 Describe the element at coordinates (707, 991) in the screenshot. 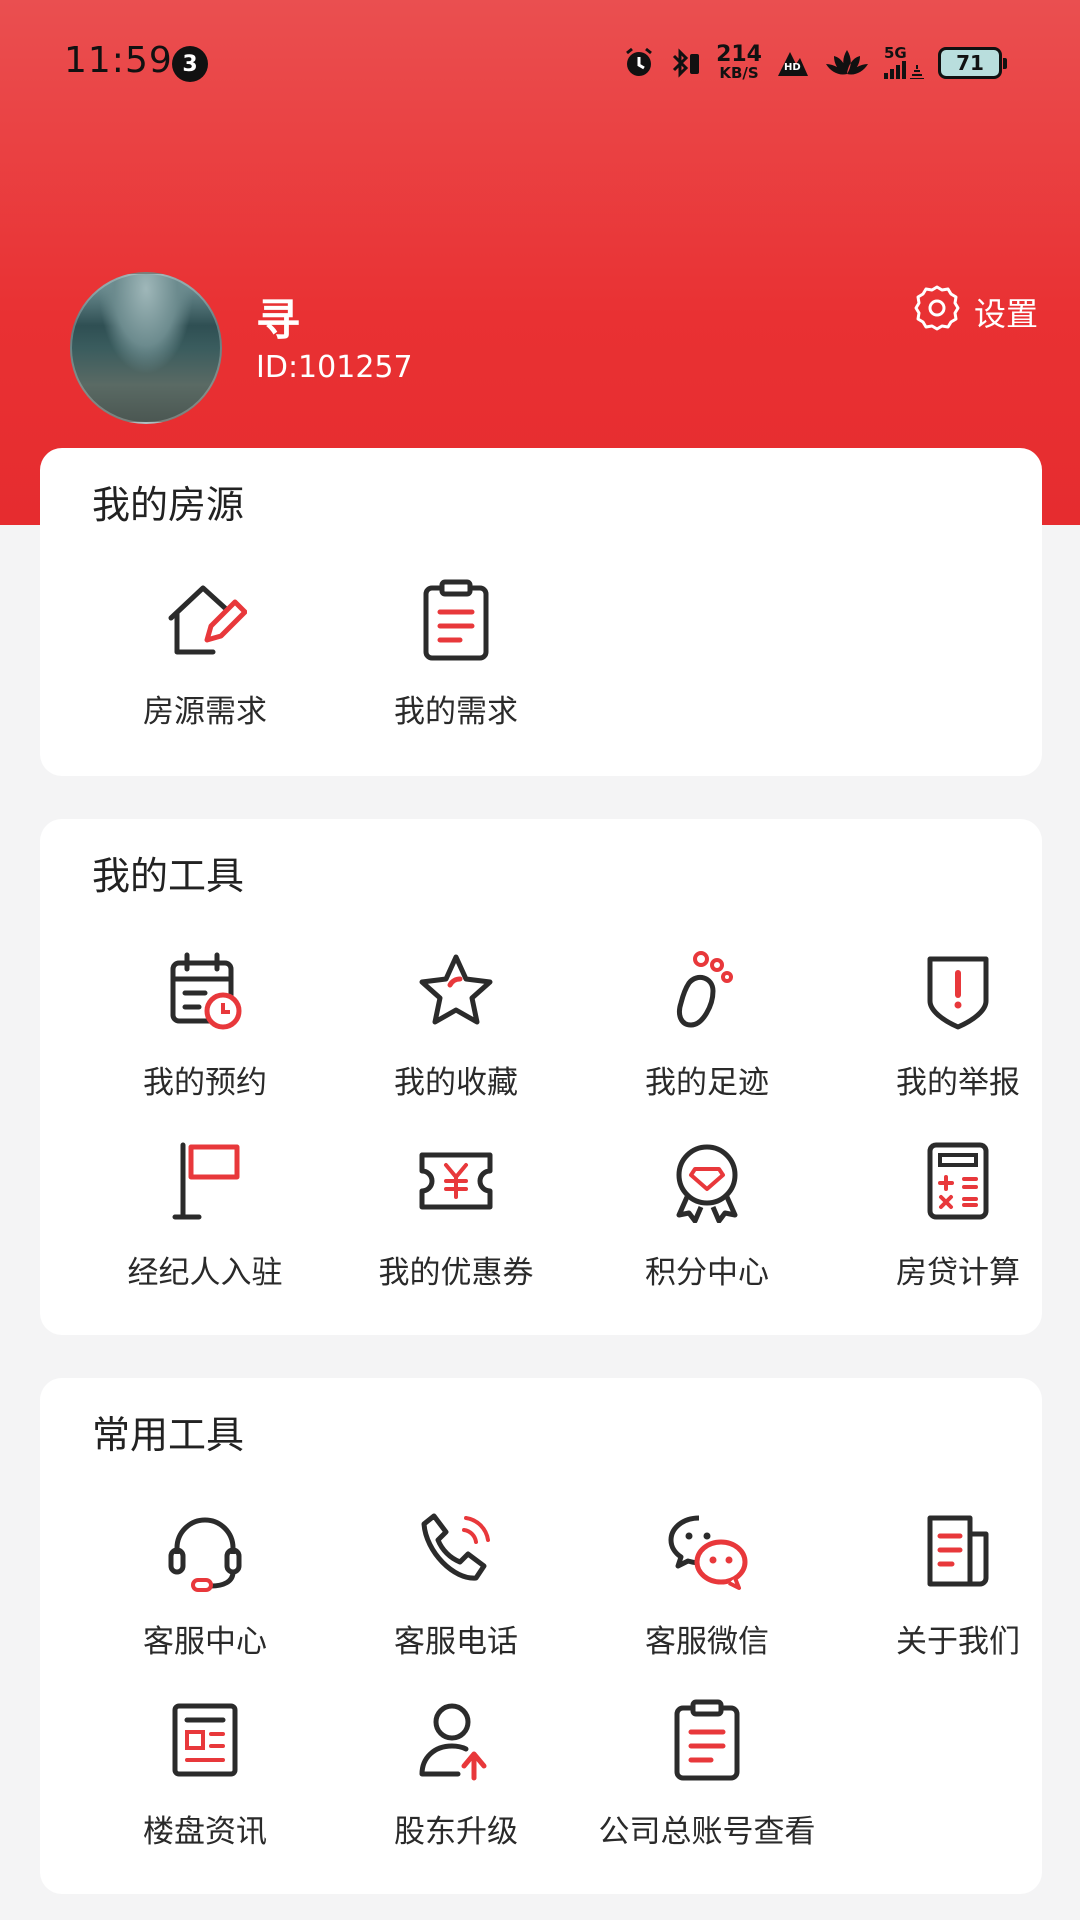

I see `footprint-icon` at that location.